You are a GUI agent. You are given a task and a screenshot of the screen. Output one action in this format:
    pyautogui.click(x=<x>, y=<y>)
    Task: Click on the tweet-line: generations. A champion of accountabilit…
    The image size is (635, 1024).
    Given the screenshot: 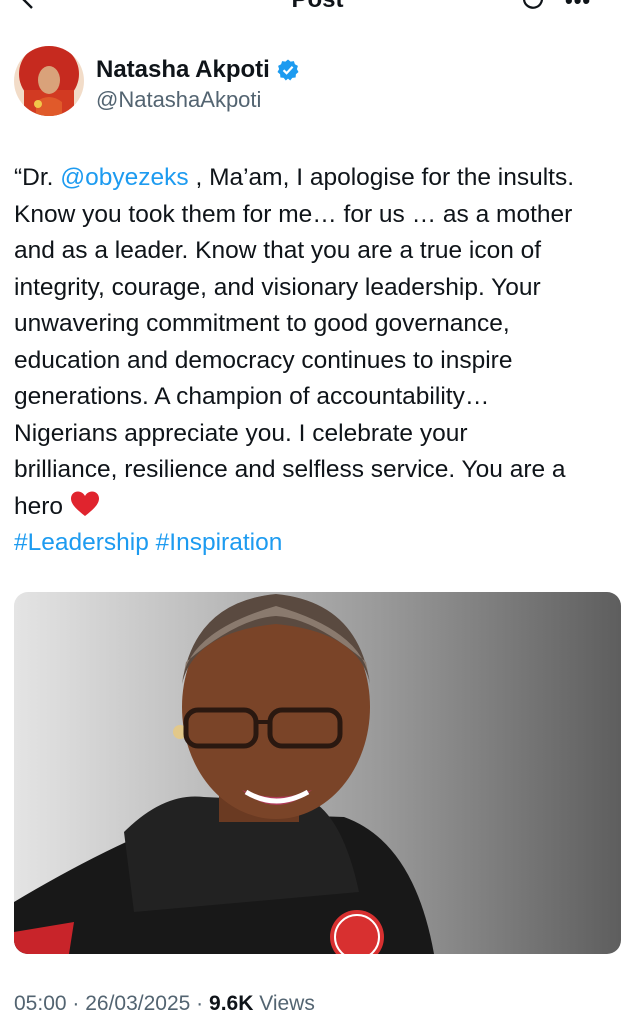 What is the action you would take?
    pyautogui.click(x=252, y=396)
    